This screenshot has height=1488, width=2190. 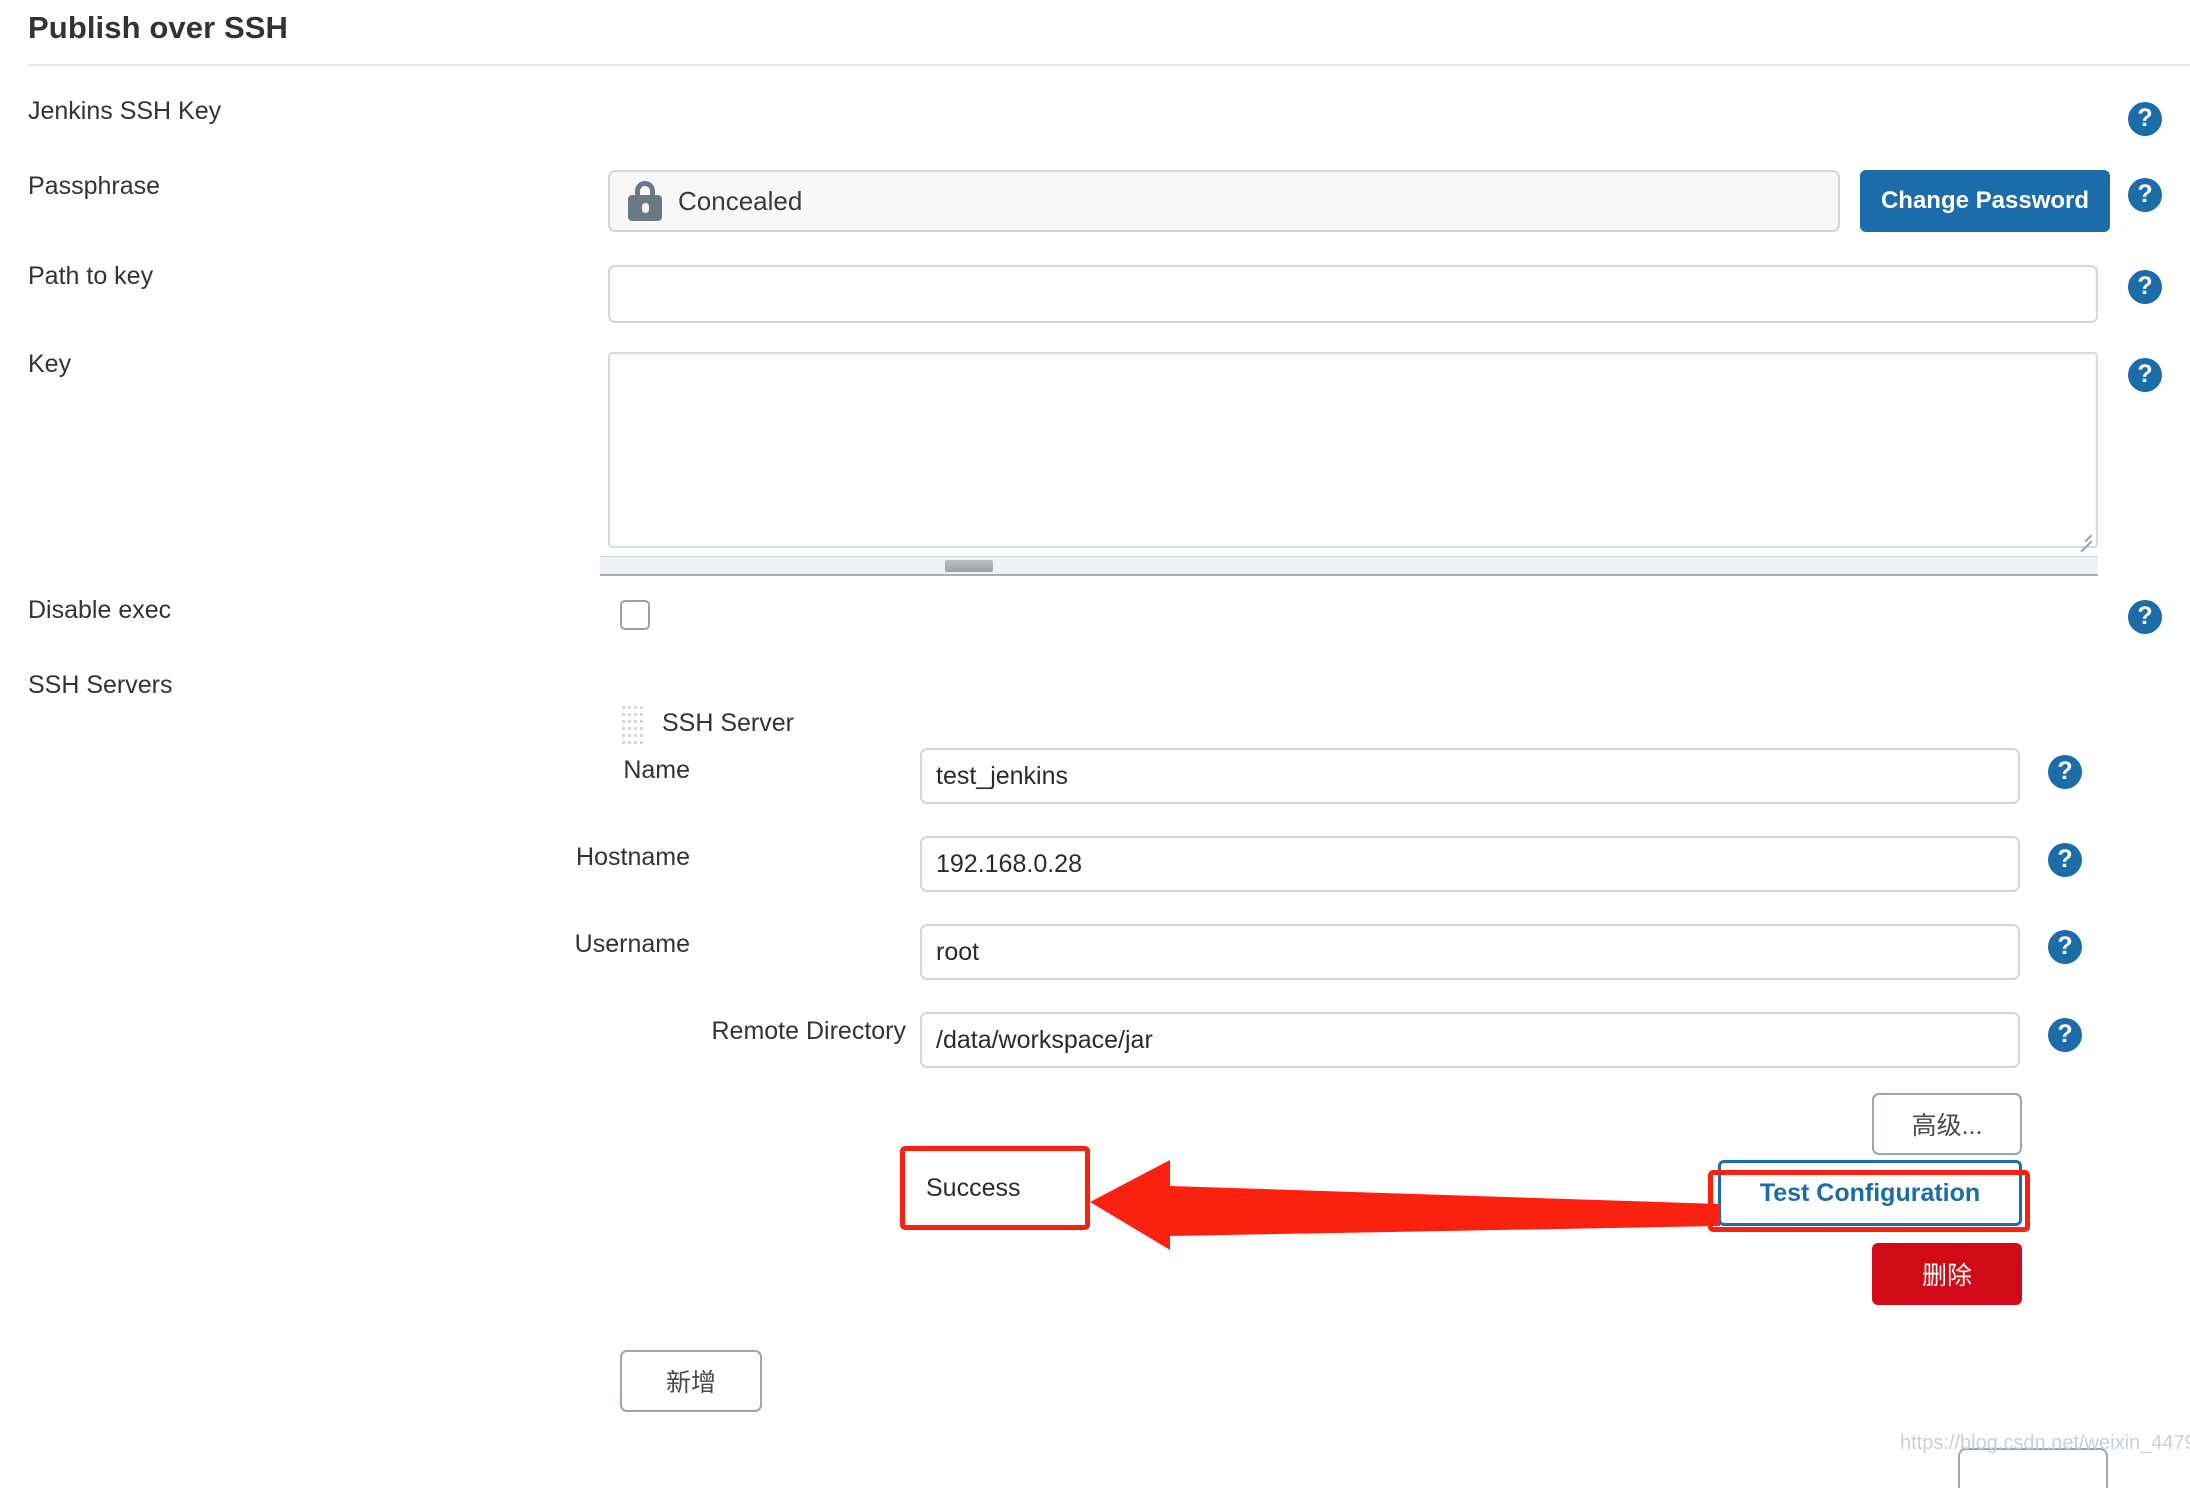 I want to click on page-header: Publish over SSH, so click(x=1095, y=34).